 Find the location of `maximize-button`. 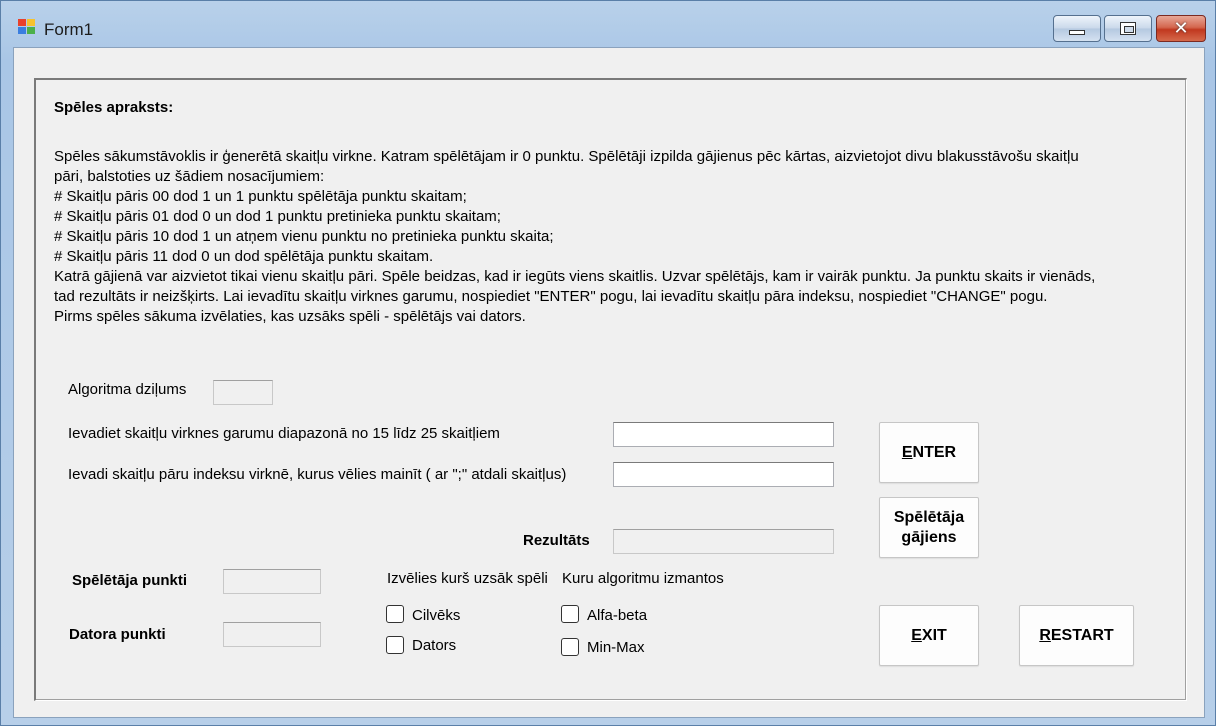

maximize-button is located at coordinates (1128, 28).